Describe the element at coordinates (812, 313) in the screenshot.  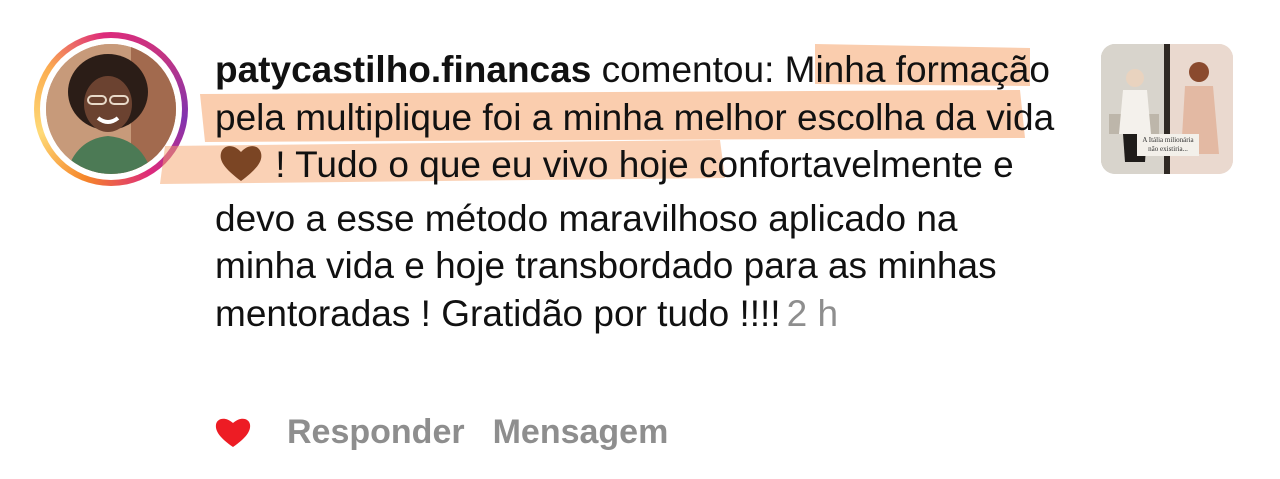
I see `comment-timestamp: 2 h` at that location.